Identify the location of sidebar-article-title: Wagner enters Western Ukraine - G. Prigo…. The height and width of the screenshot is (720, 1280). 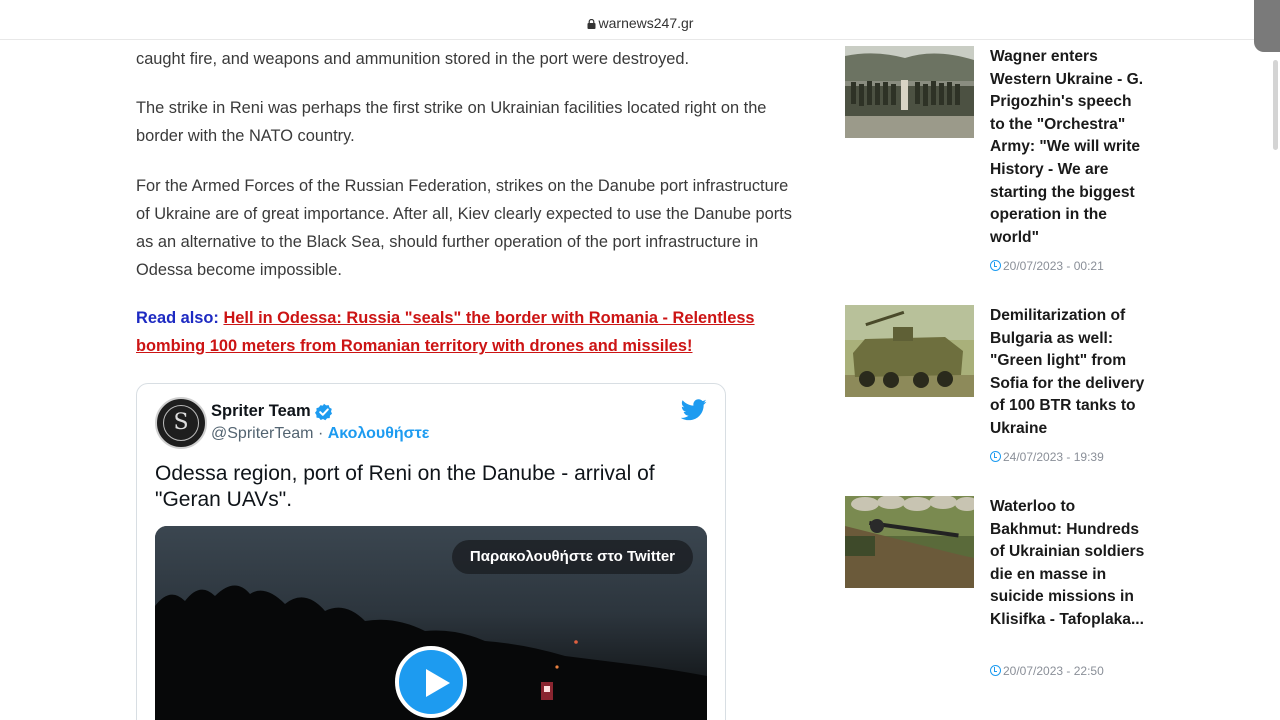
(1070, 147).